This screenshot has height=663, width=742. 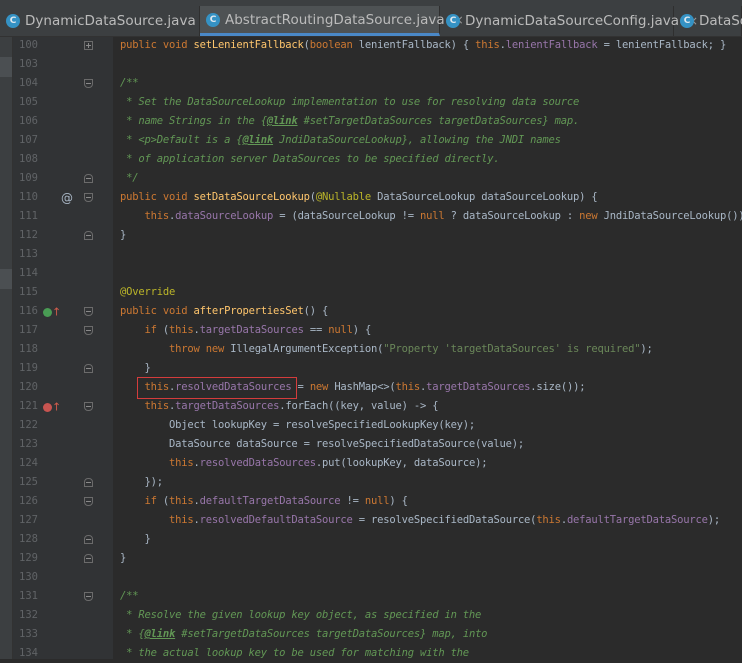 I want to click on line-number: 132, so click(x=25, y=615).